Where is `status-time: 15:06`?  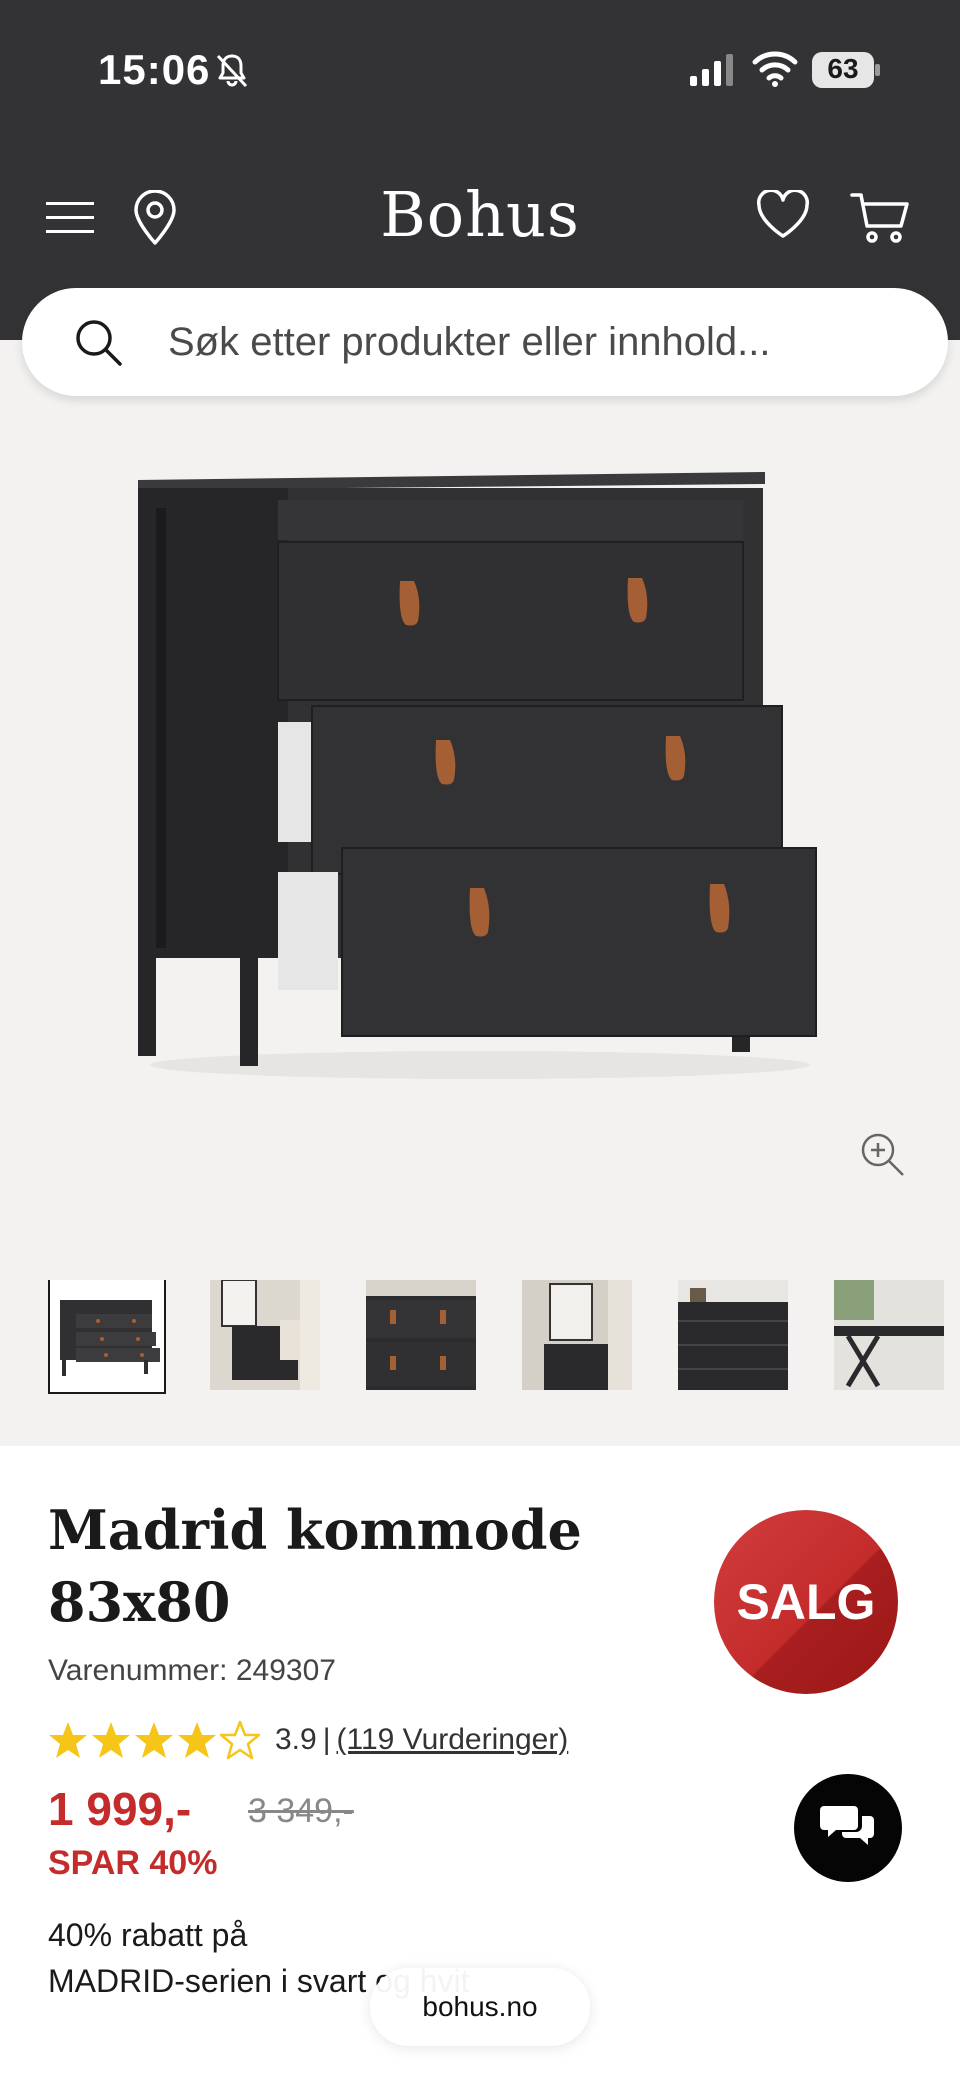
status-time: 15:06 is located at coordinates (154, 69).